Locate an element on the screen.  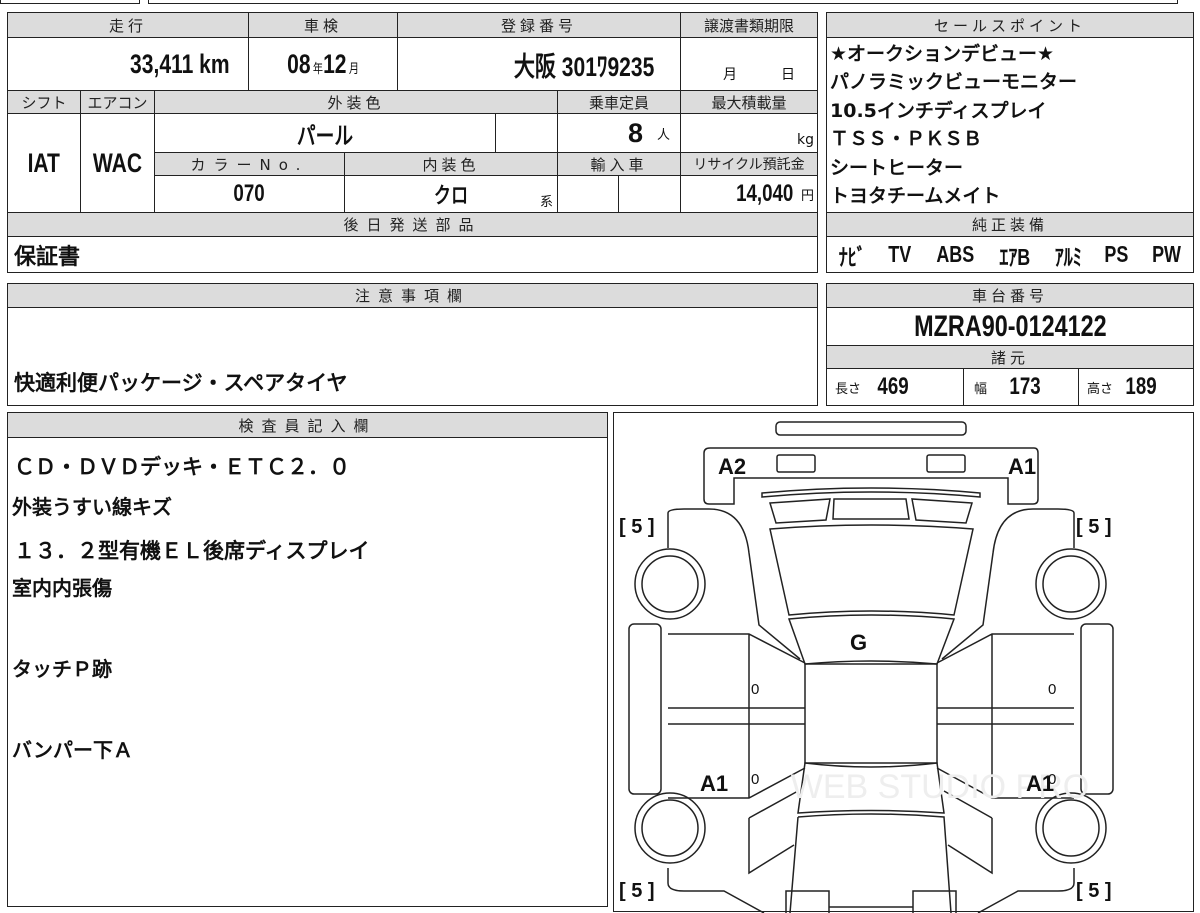
transfer-deadline-value: 月日 is located at coordinates (749, 64).